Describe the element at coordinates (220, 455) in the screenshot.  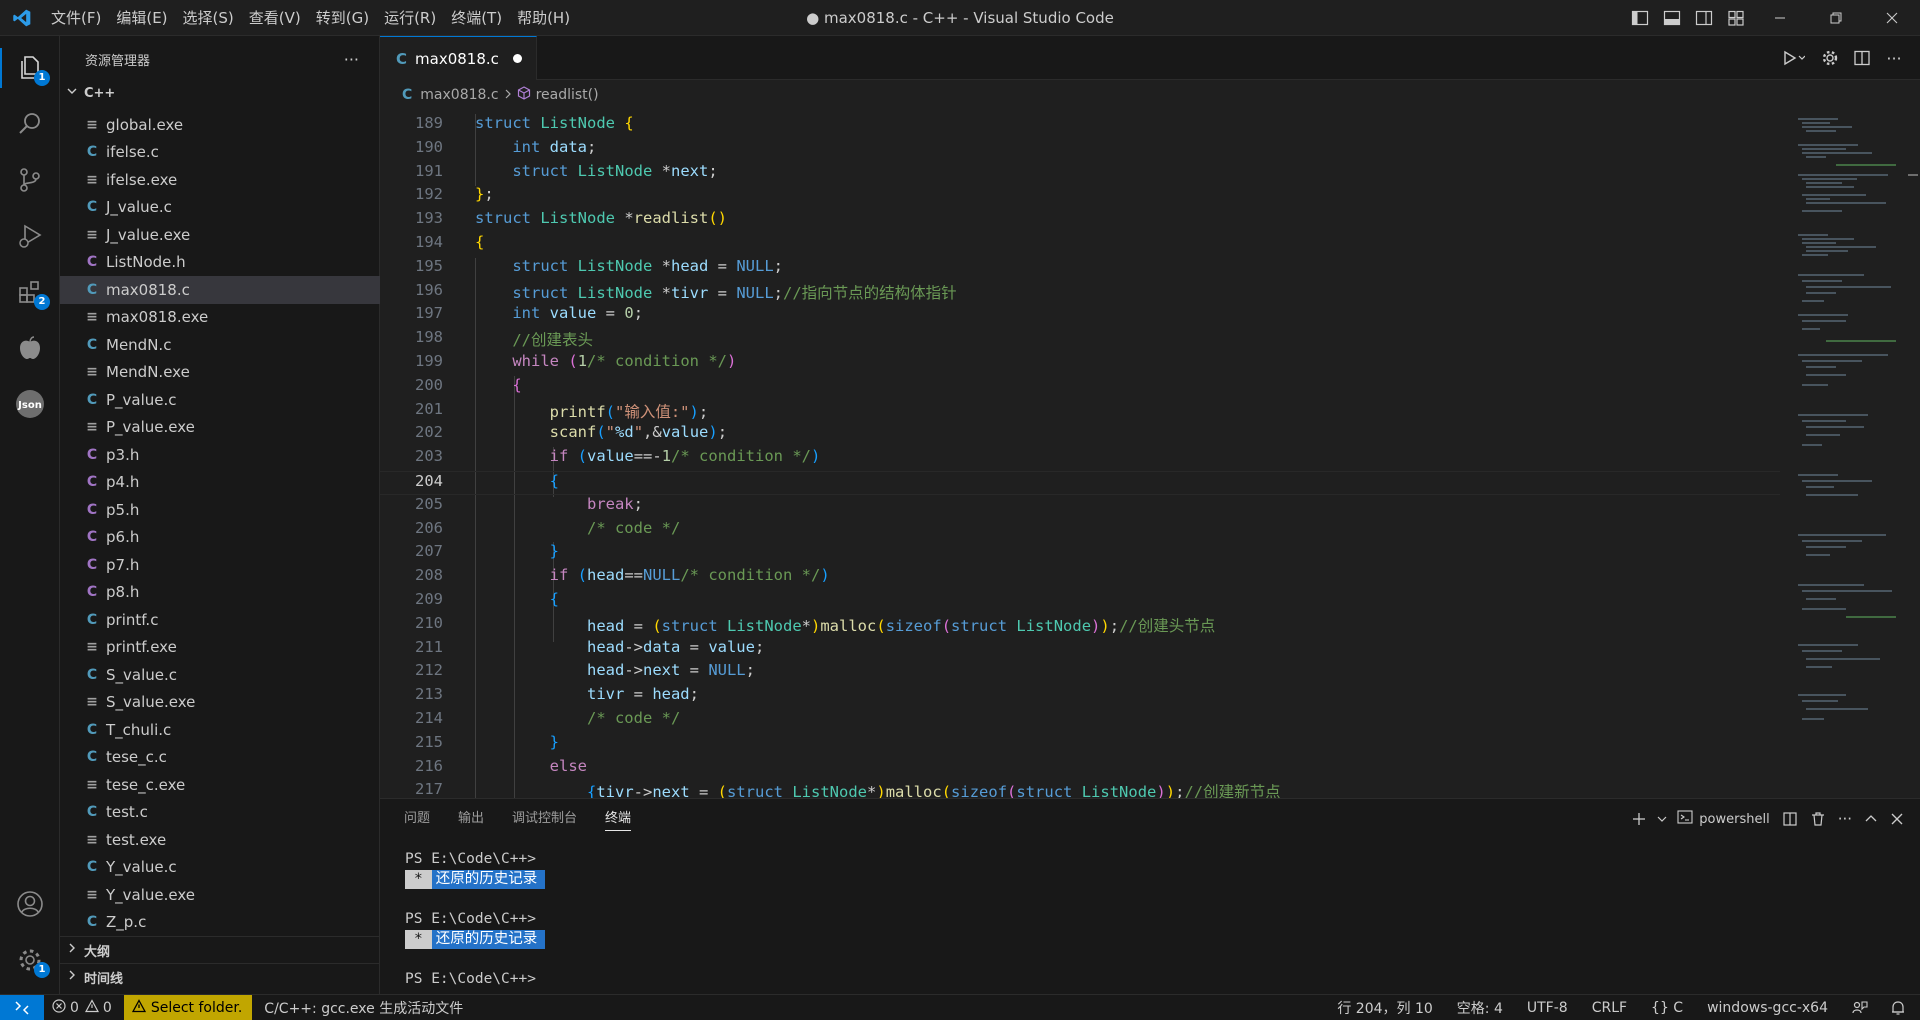
I see `file-item: Cp3.h` at that location.